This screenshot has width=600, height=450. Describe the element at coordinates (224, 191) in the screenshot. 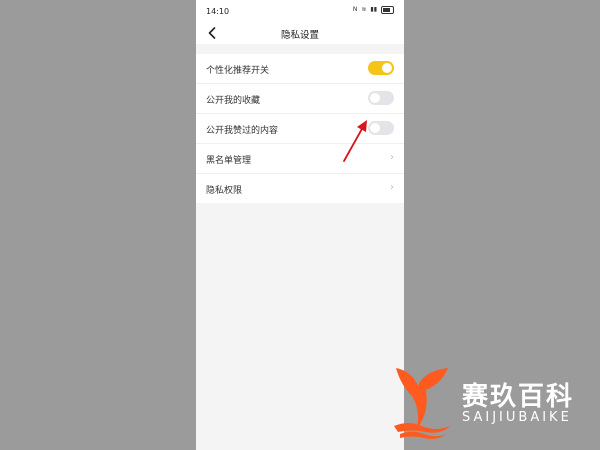

I see `setting-label: 隐私权限` at that location.